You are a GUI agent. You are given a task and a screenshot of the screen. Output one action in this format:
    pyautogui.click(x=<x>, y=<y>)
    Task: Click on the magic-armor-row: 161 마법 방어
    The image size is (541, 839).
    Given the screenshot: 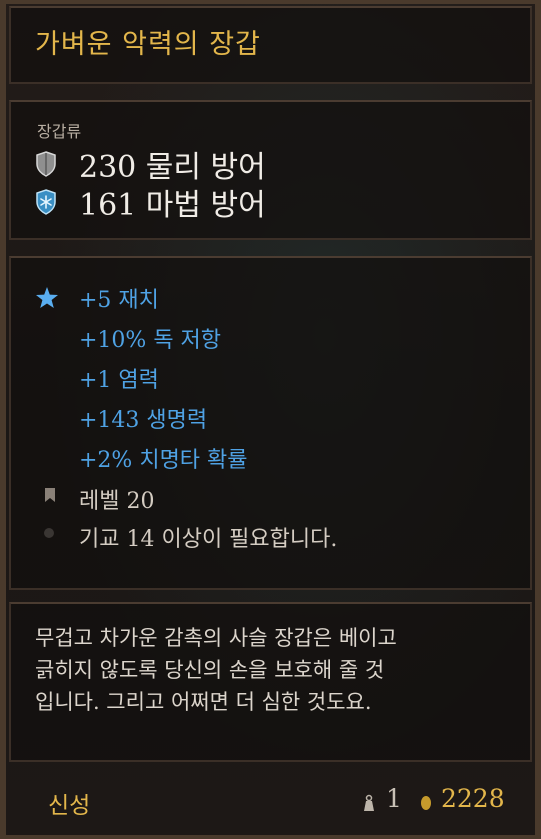 What is the action you would take?
    pyautogui.click(x=150, y=203)
    